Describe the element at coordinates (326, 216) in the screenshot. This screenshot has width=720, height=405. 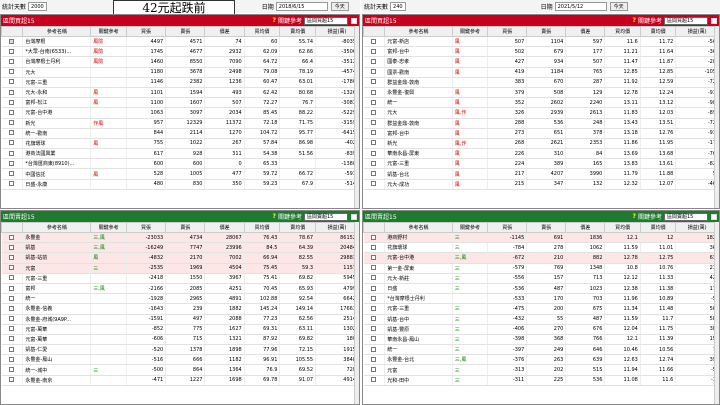
I see `panel-mode-dropdown: 區間賣超15` at that location.